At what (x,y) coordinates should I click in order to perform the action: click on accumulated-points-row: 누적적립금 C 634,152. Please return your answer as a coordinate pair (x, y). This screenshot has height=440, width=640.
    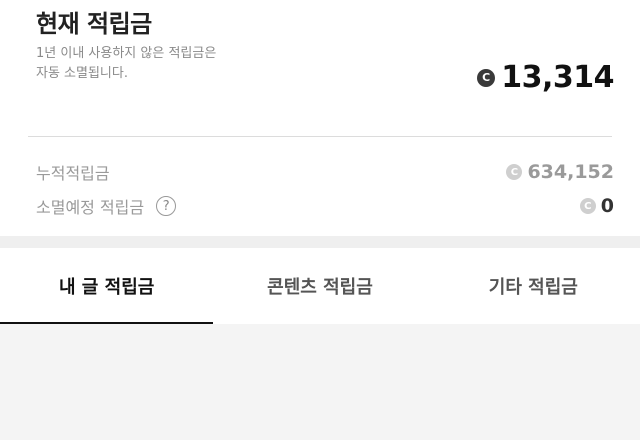
    Looking at the image, I should click on (325, 172).